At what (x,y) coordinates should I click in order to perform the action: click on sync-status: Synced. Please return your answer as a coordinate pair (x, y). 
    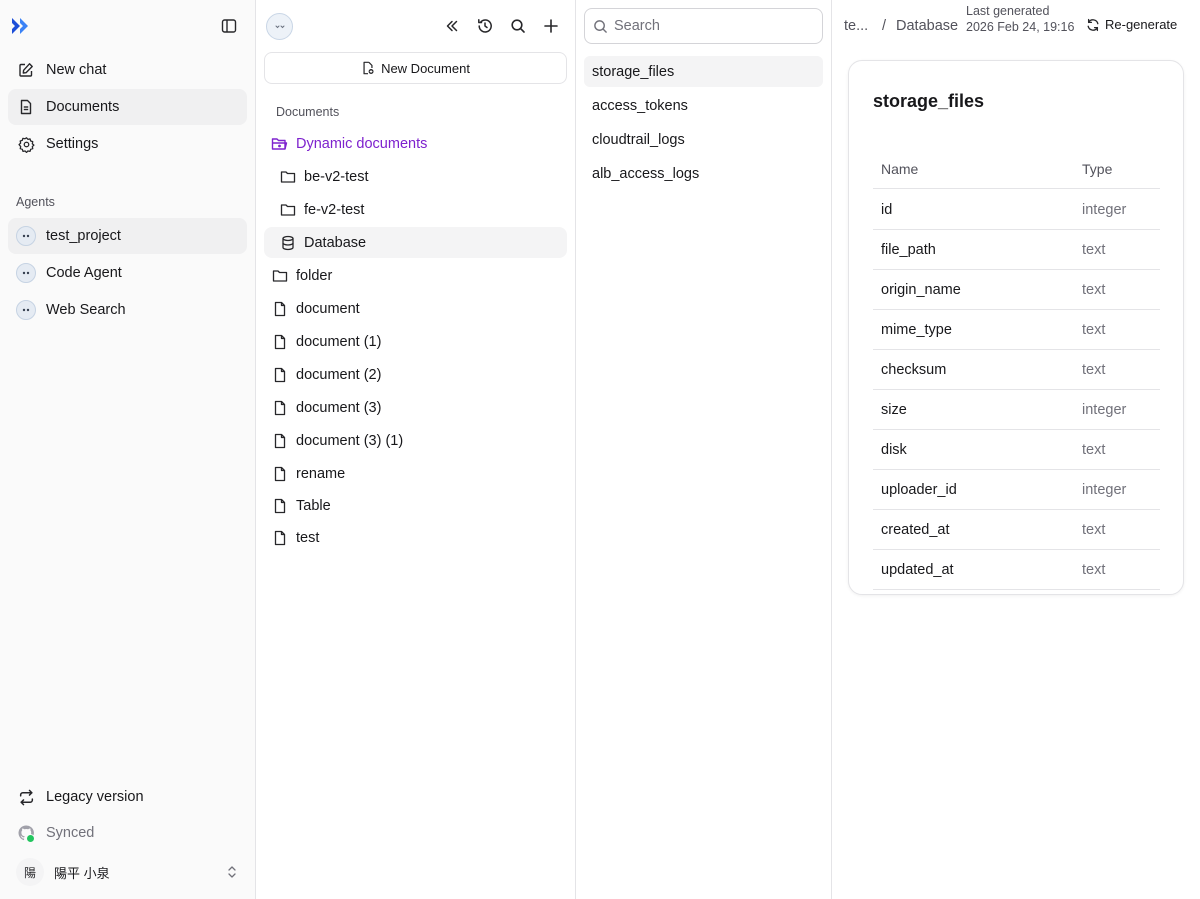
    Looking at the image, I should click on (127, 833).